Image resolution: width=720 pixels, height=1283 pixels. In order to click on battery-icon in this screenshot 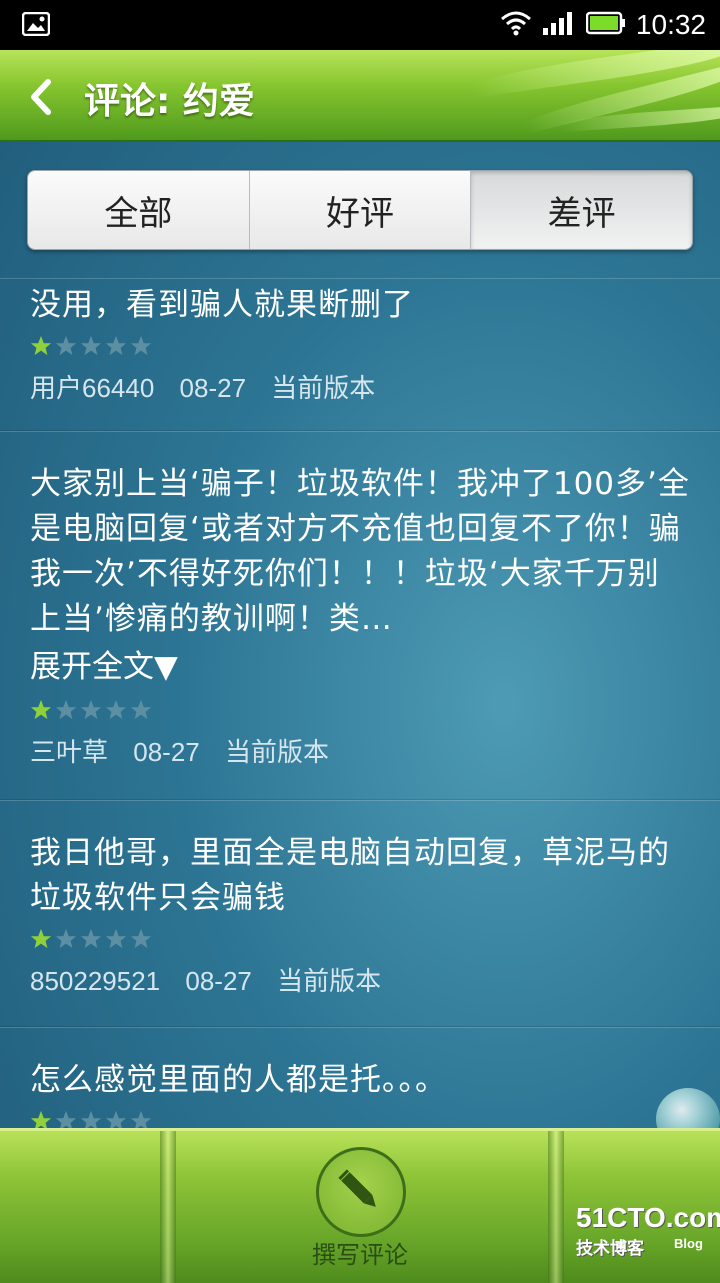, I will do `click(605, 25)`.